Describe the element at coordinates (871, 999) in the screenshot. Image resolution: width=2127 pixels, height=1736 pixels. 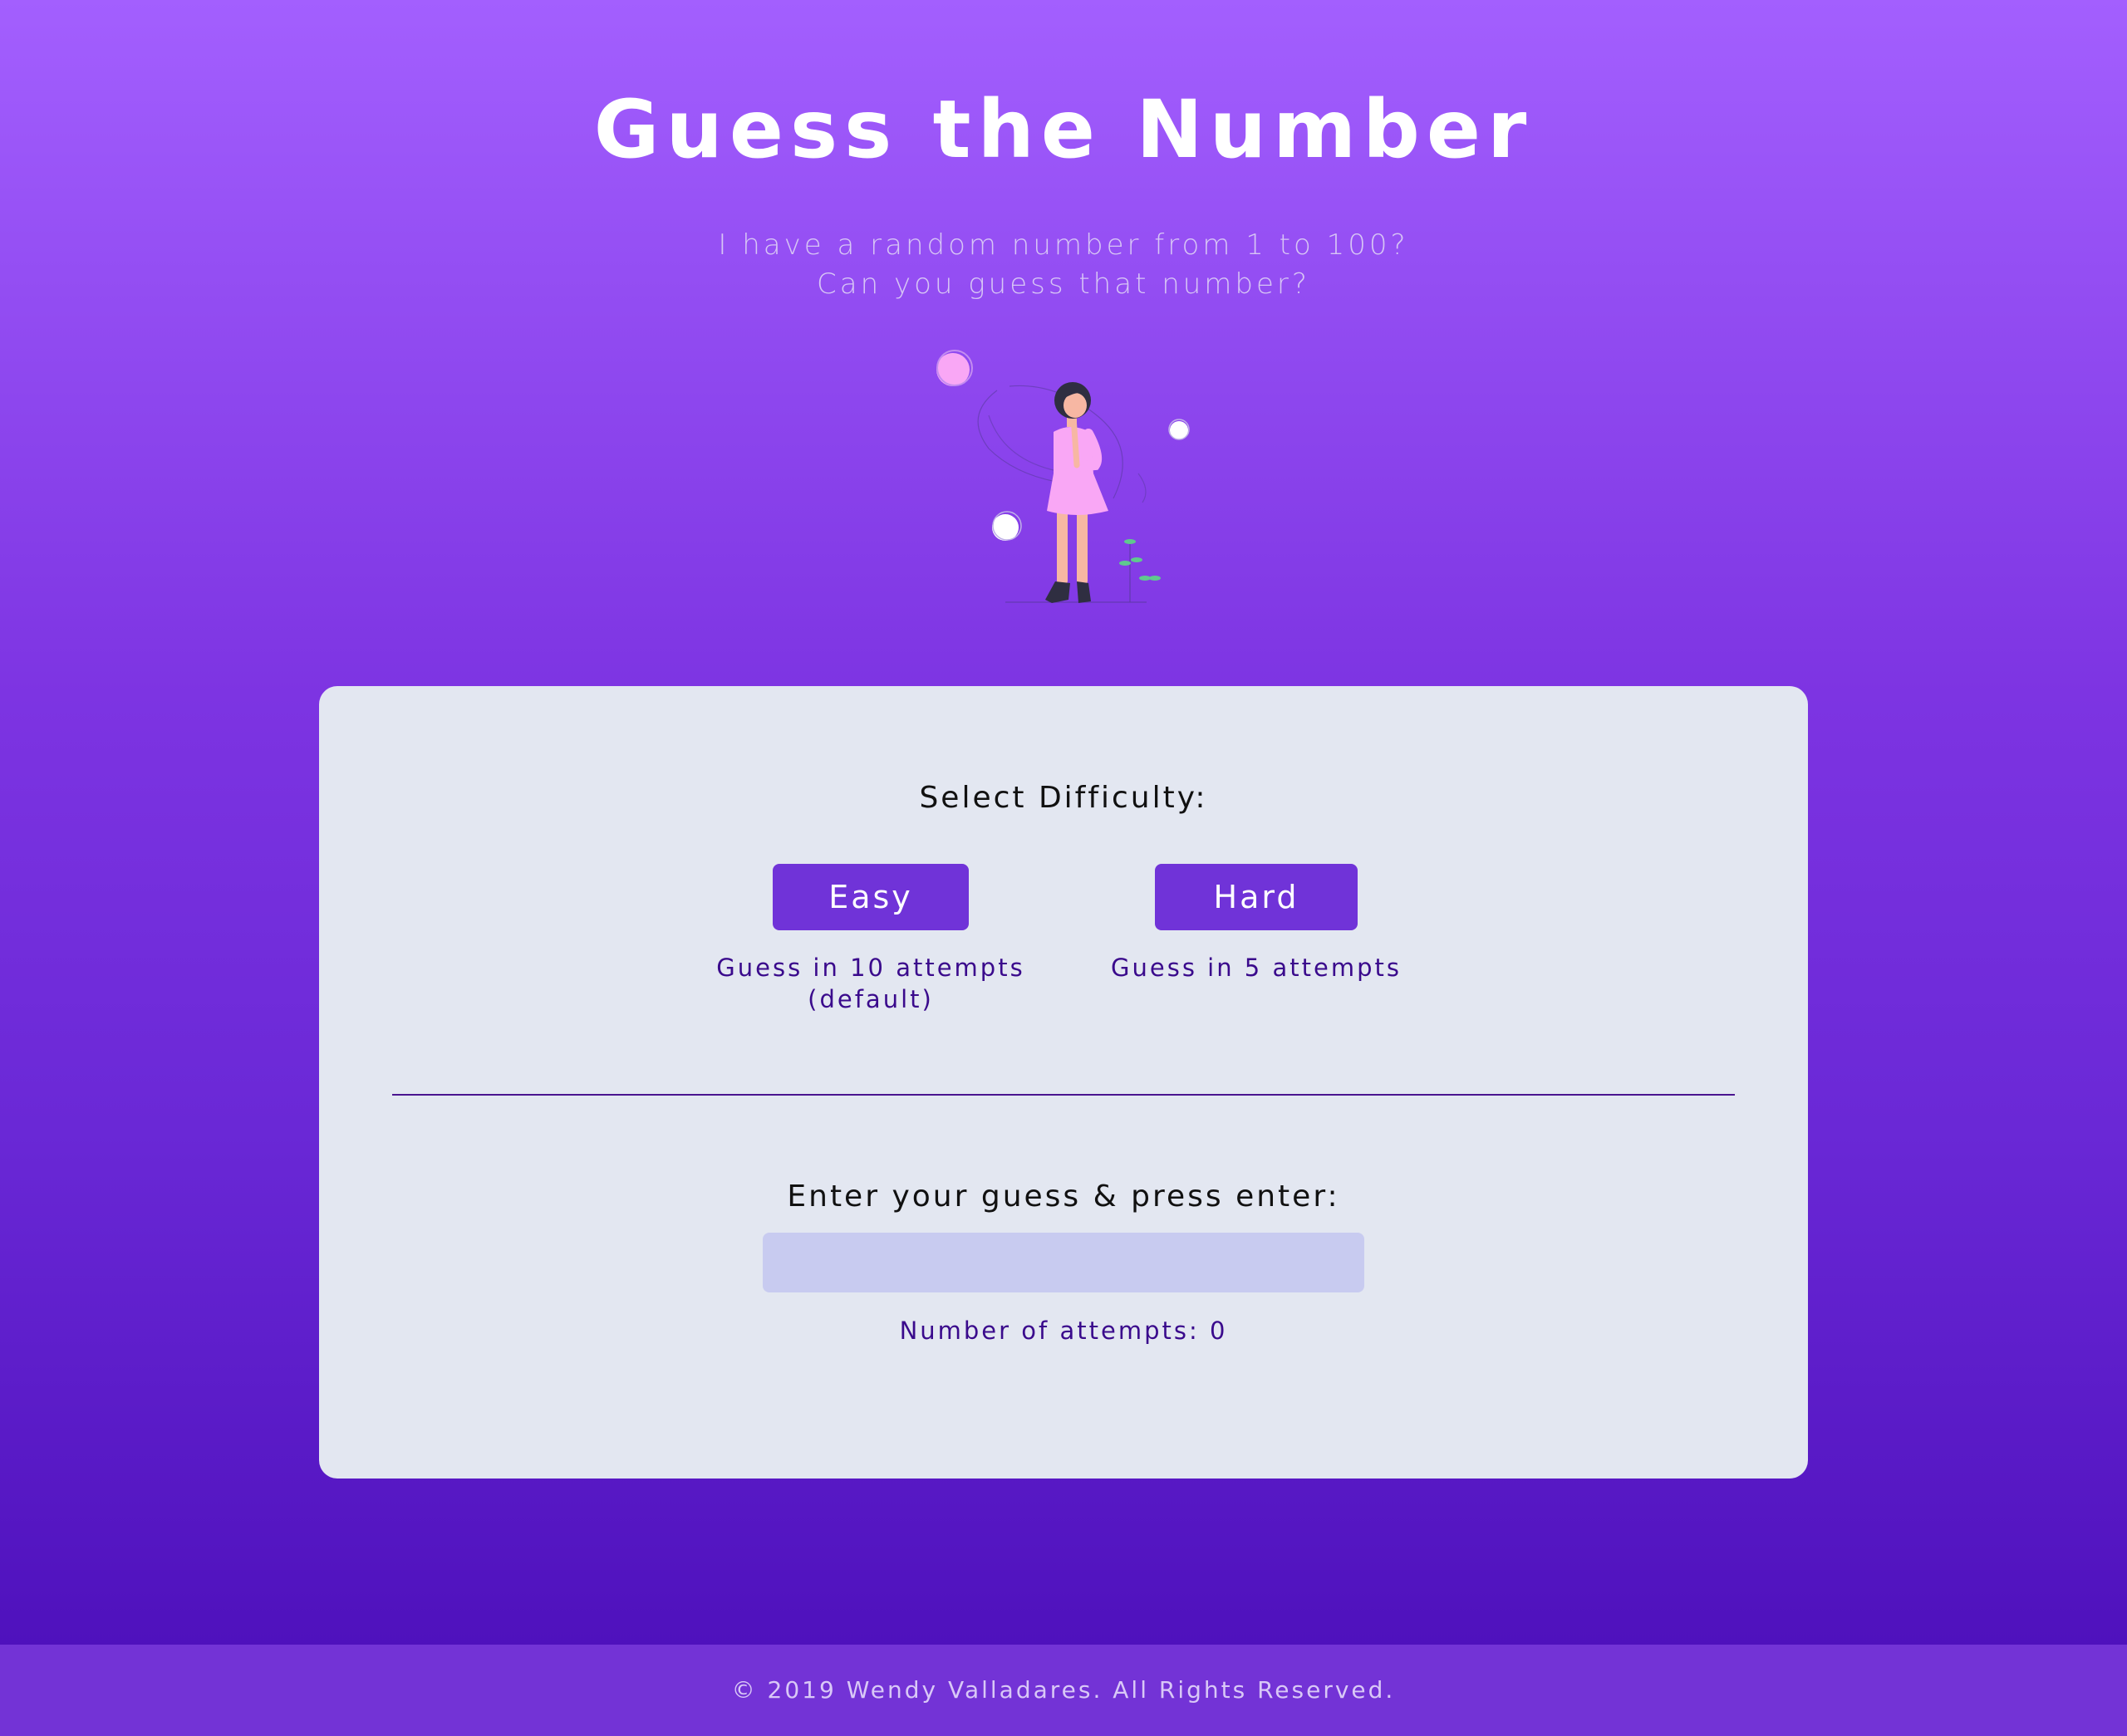
I see `easy-description-line-2: (default)` at that location.